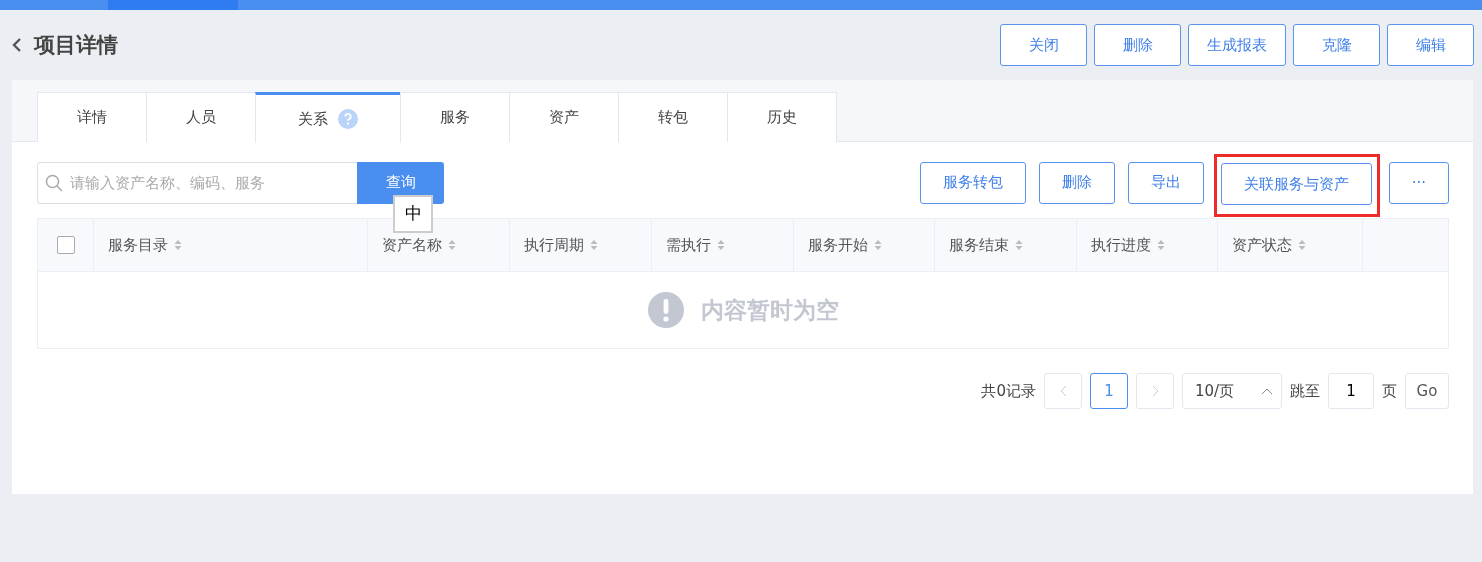 The height and width of the screenshot is (562, 1482). What do you see at coordinates (782, 117) in the screenshot?
I see `tab: 历史` at bounding box center [782, 117].